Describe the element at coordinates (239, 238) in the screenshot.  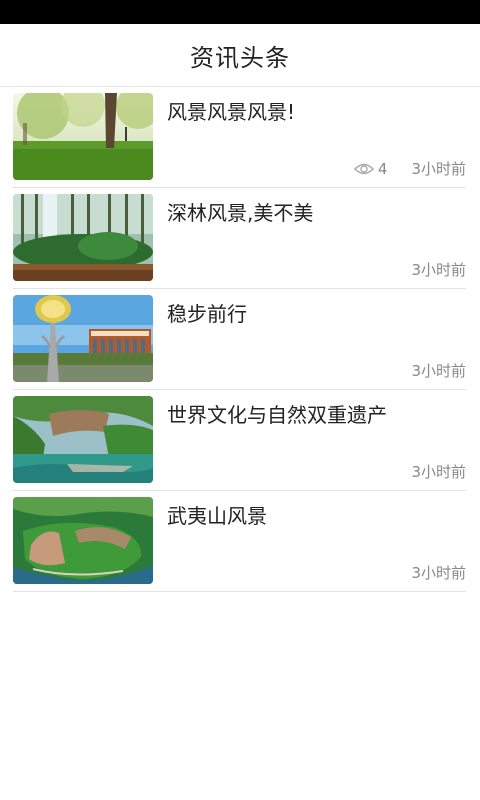
I see `list-item: 深林风景,美不美 3小时前` at that location.